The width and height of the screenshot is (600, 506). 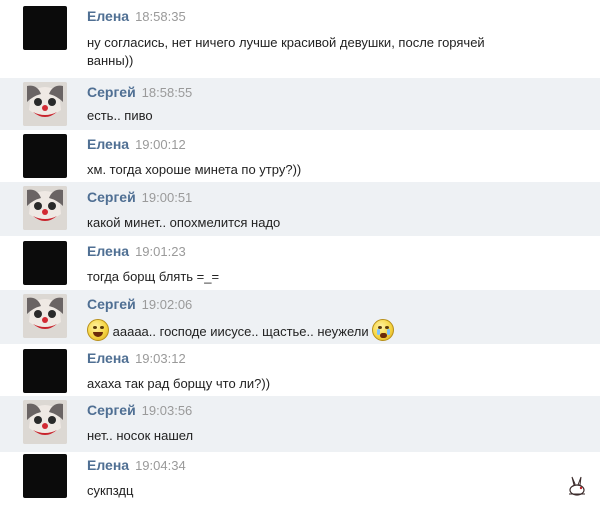 I want to click on message-text: есть.. пиво, so click(x=120, y=115).